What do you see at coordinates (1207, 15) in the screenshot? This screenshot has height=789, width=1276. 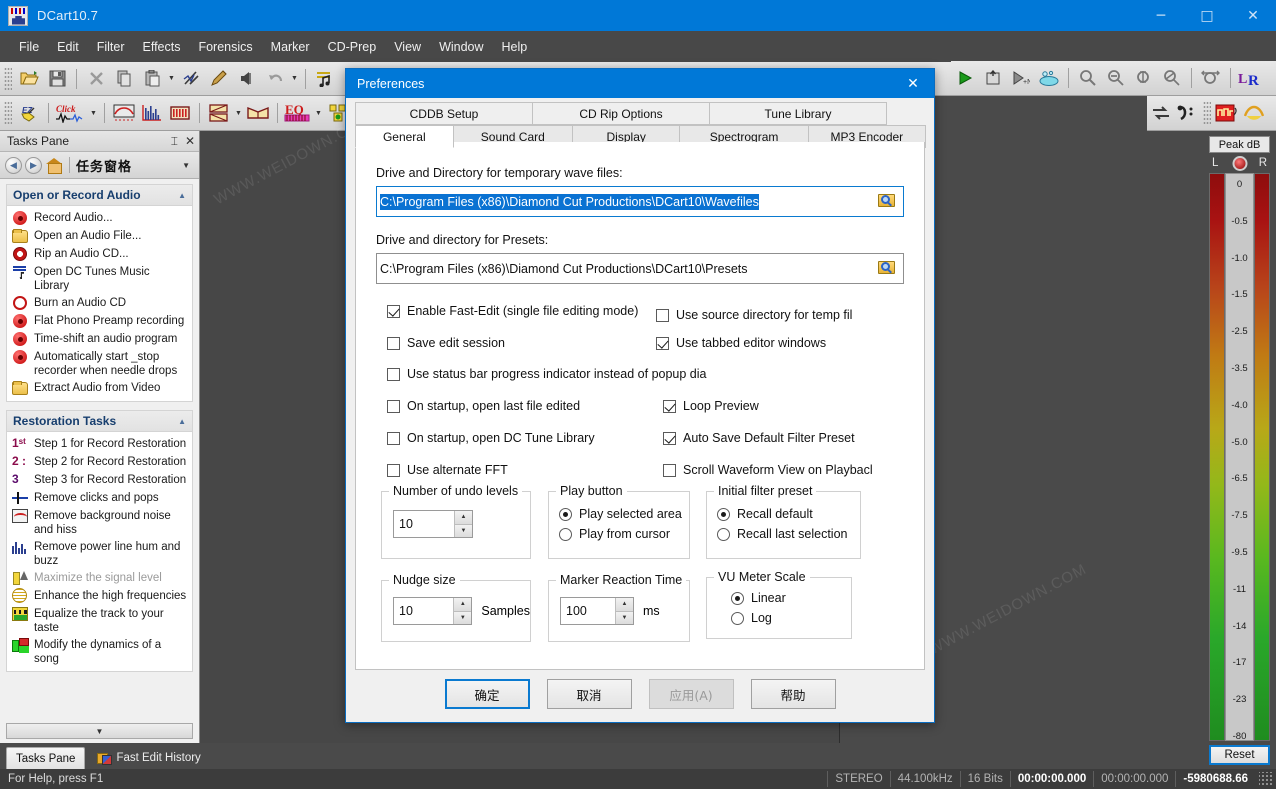 I see `maximize-button: □` at bounding box center [1207, 15].